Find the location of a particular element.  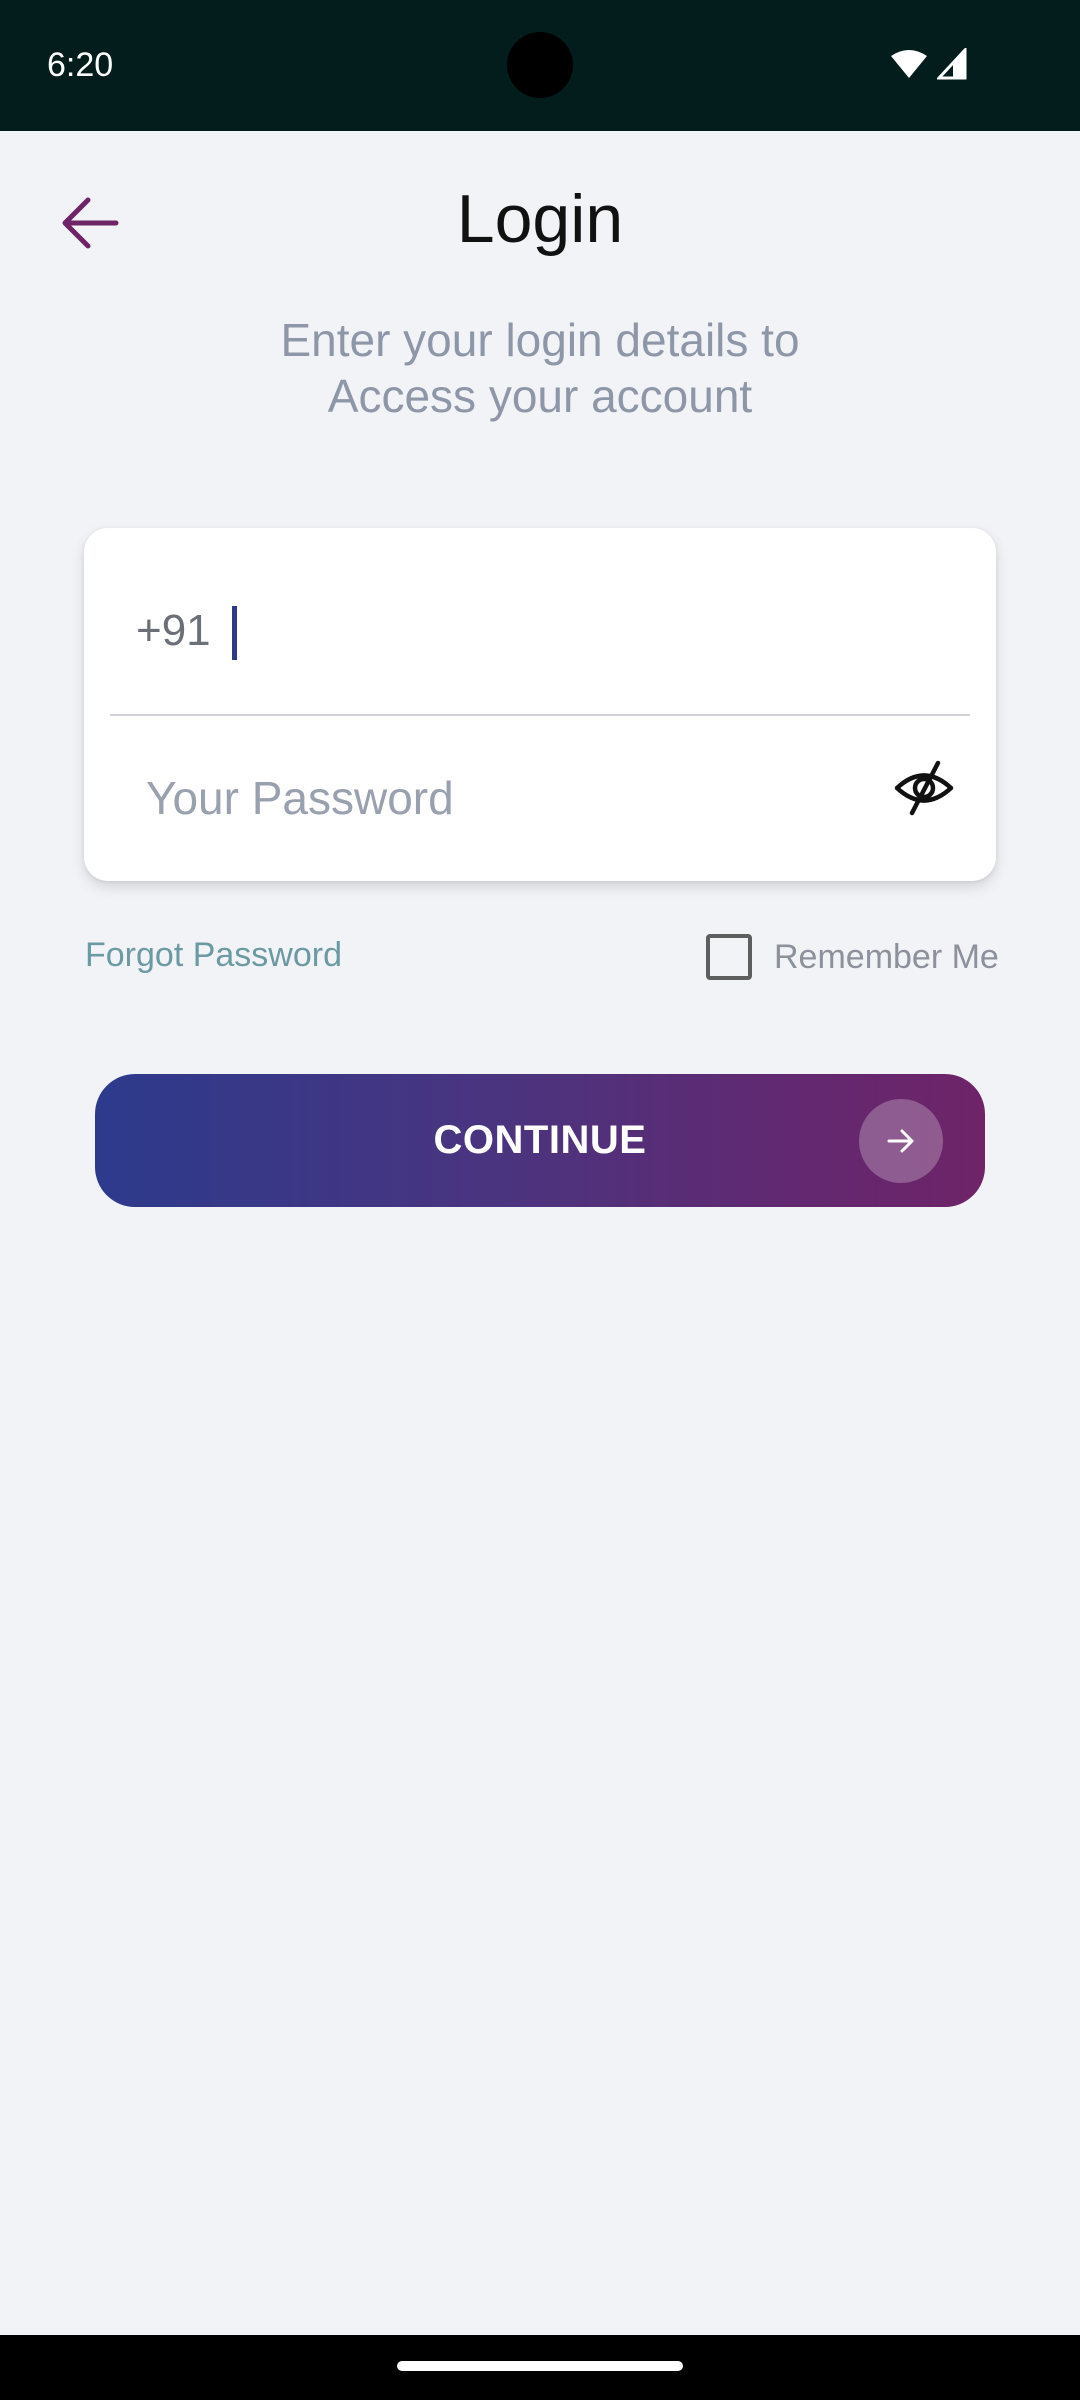

continue-label: CONTINUE is located at coordinates (540, 1140).